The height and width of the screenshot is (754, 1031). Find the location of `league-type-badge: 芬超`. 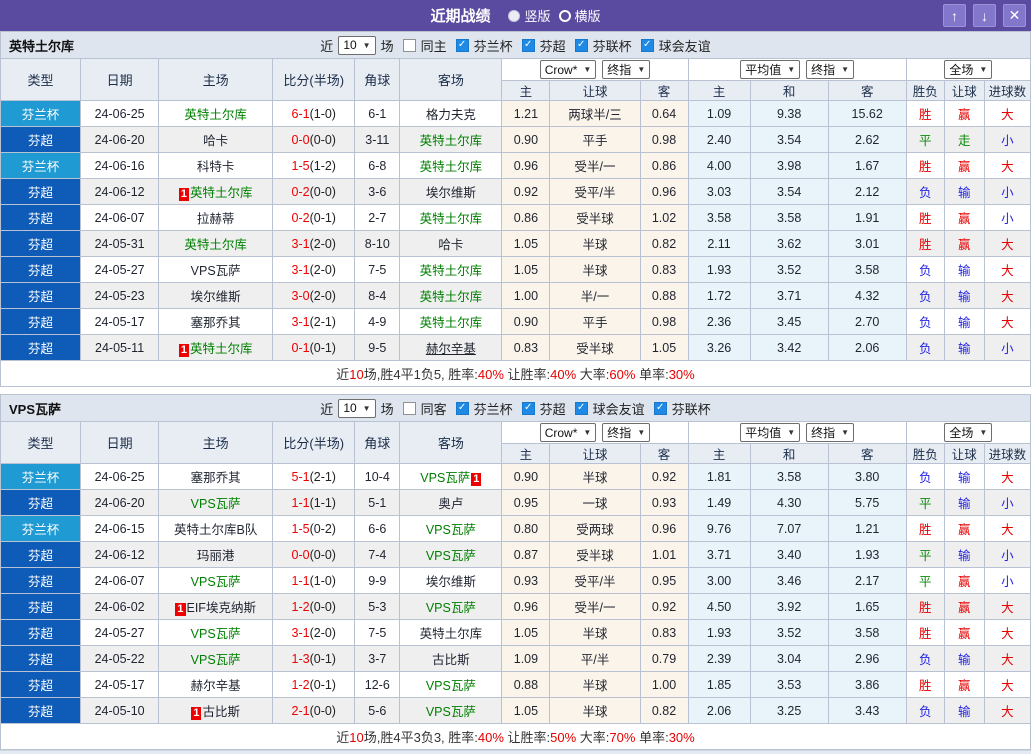

league-type-badge: 芬超 is located at coordinates (41, 217).